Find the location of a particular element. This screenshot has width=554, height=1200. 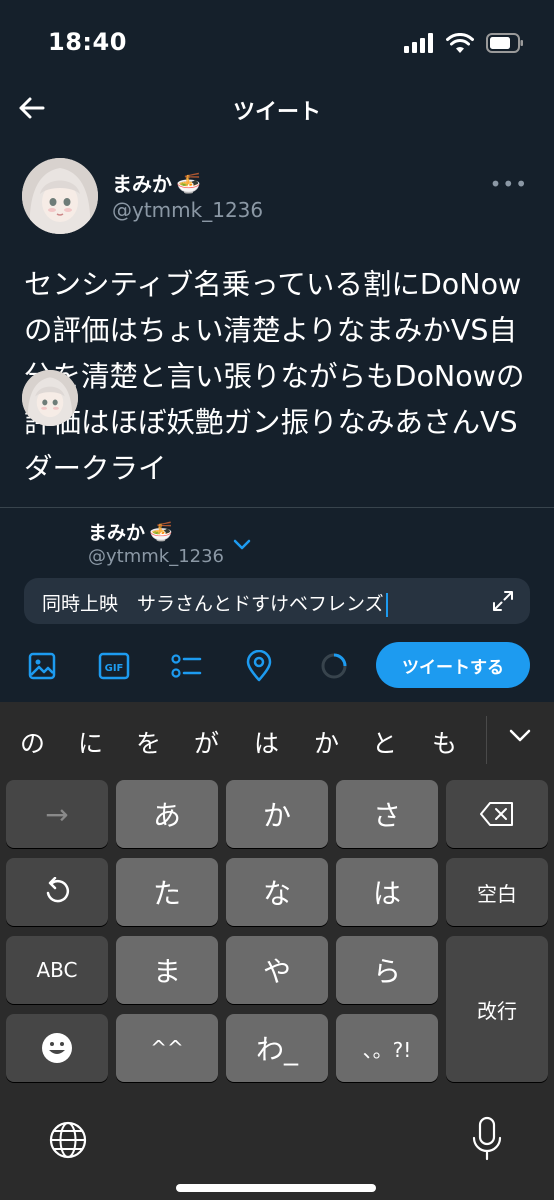

emoji-key is located at coordinates (57, 1048).